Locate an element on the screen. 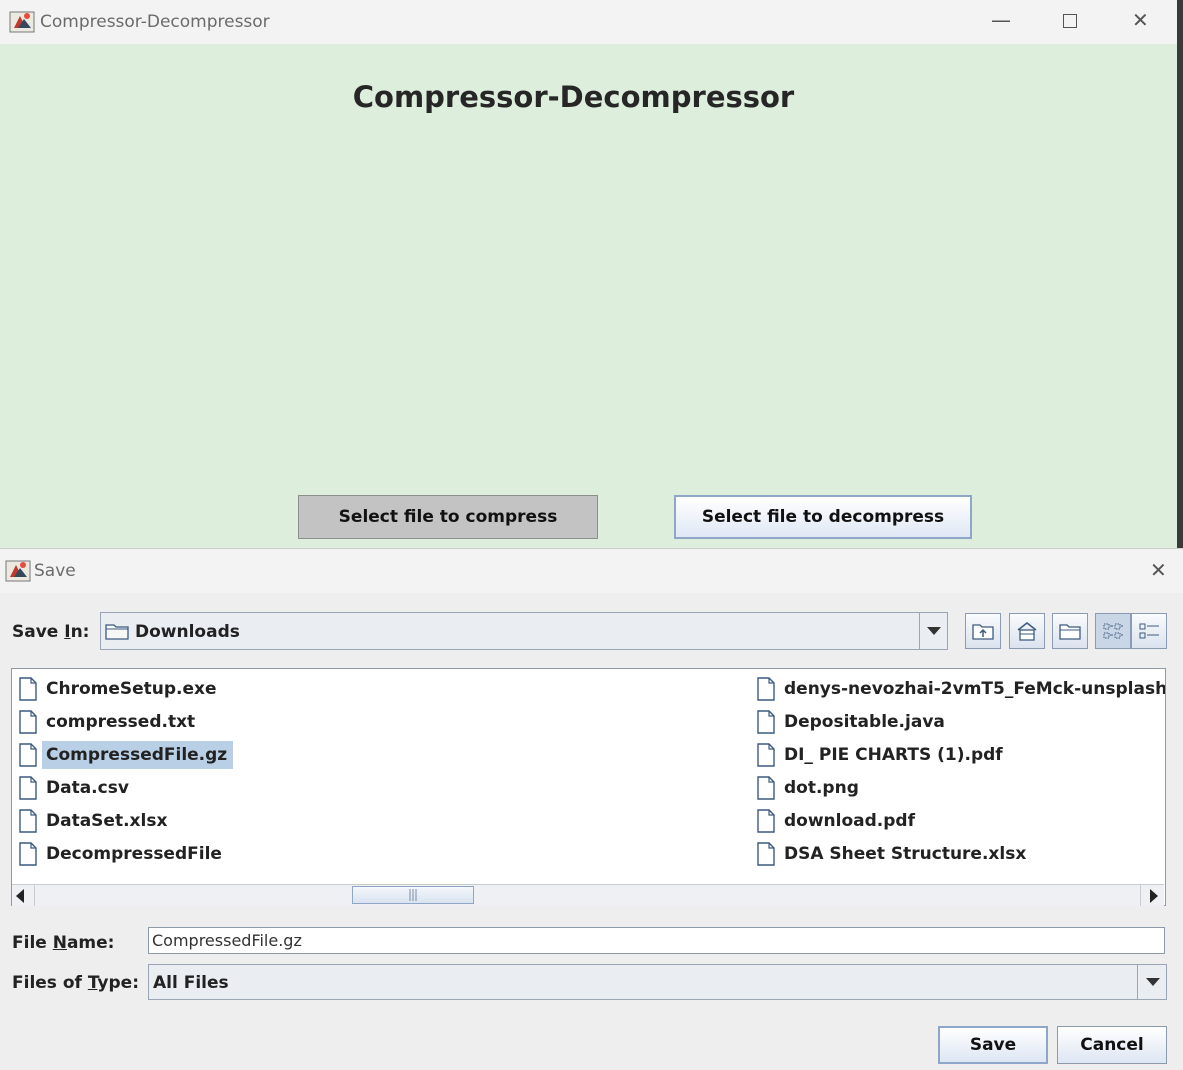  file-name: denys-nevozhai-2vmT5_FeMck-unsplash.jpg is located at coordinates (975, 688).